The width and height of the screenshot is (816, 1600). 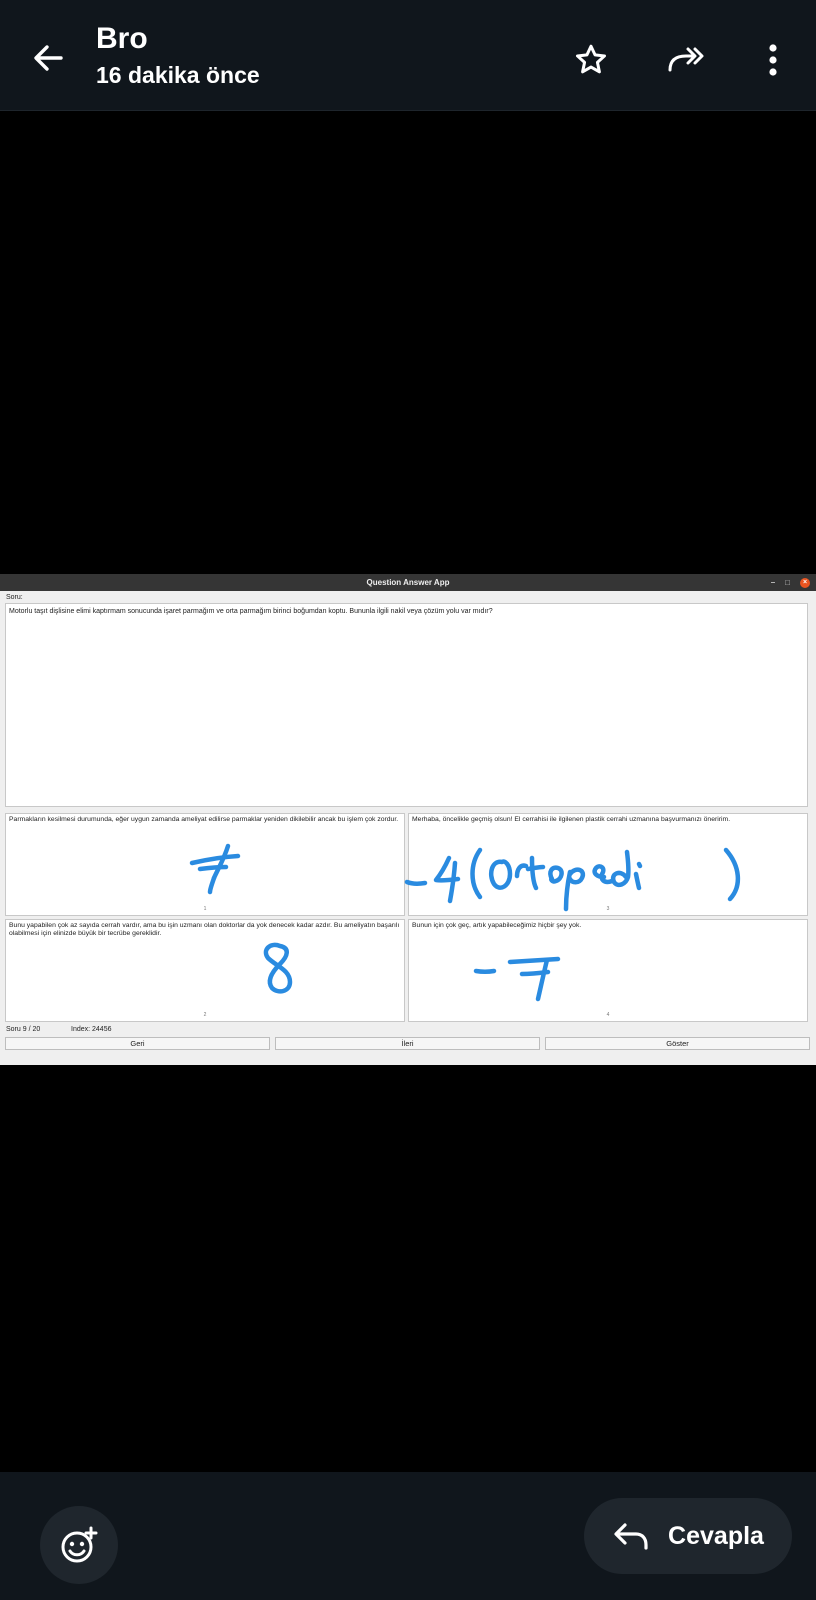 What do you see at coordinates (716, 1535) in the screenshot?
I see `reply-label: Cevapla` at bounding box center [716, 1535].